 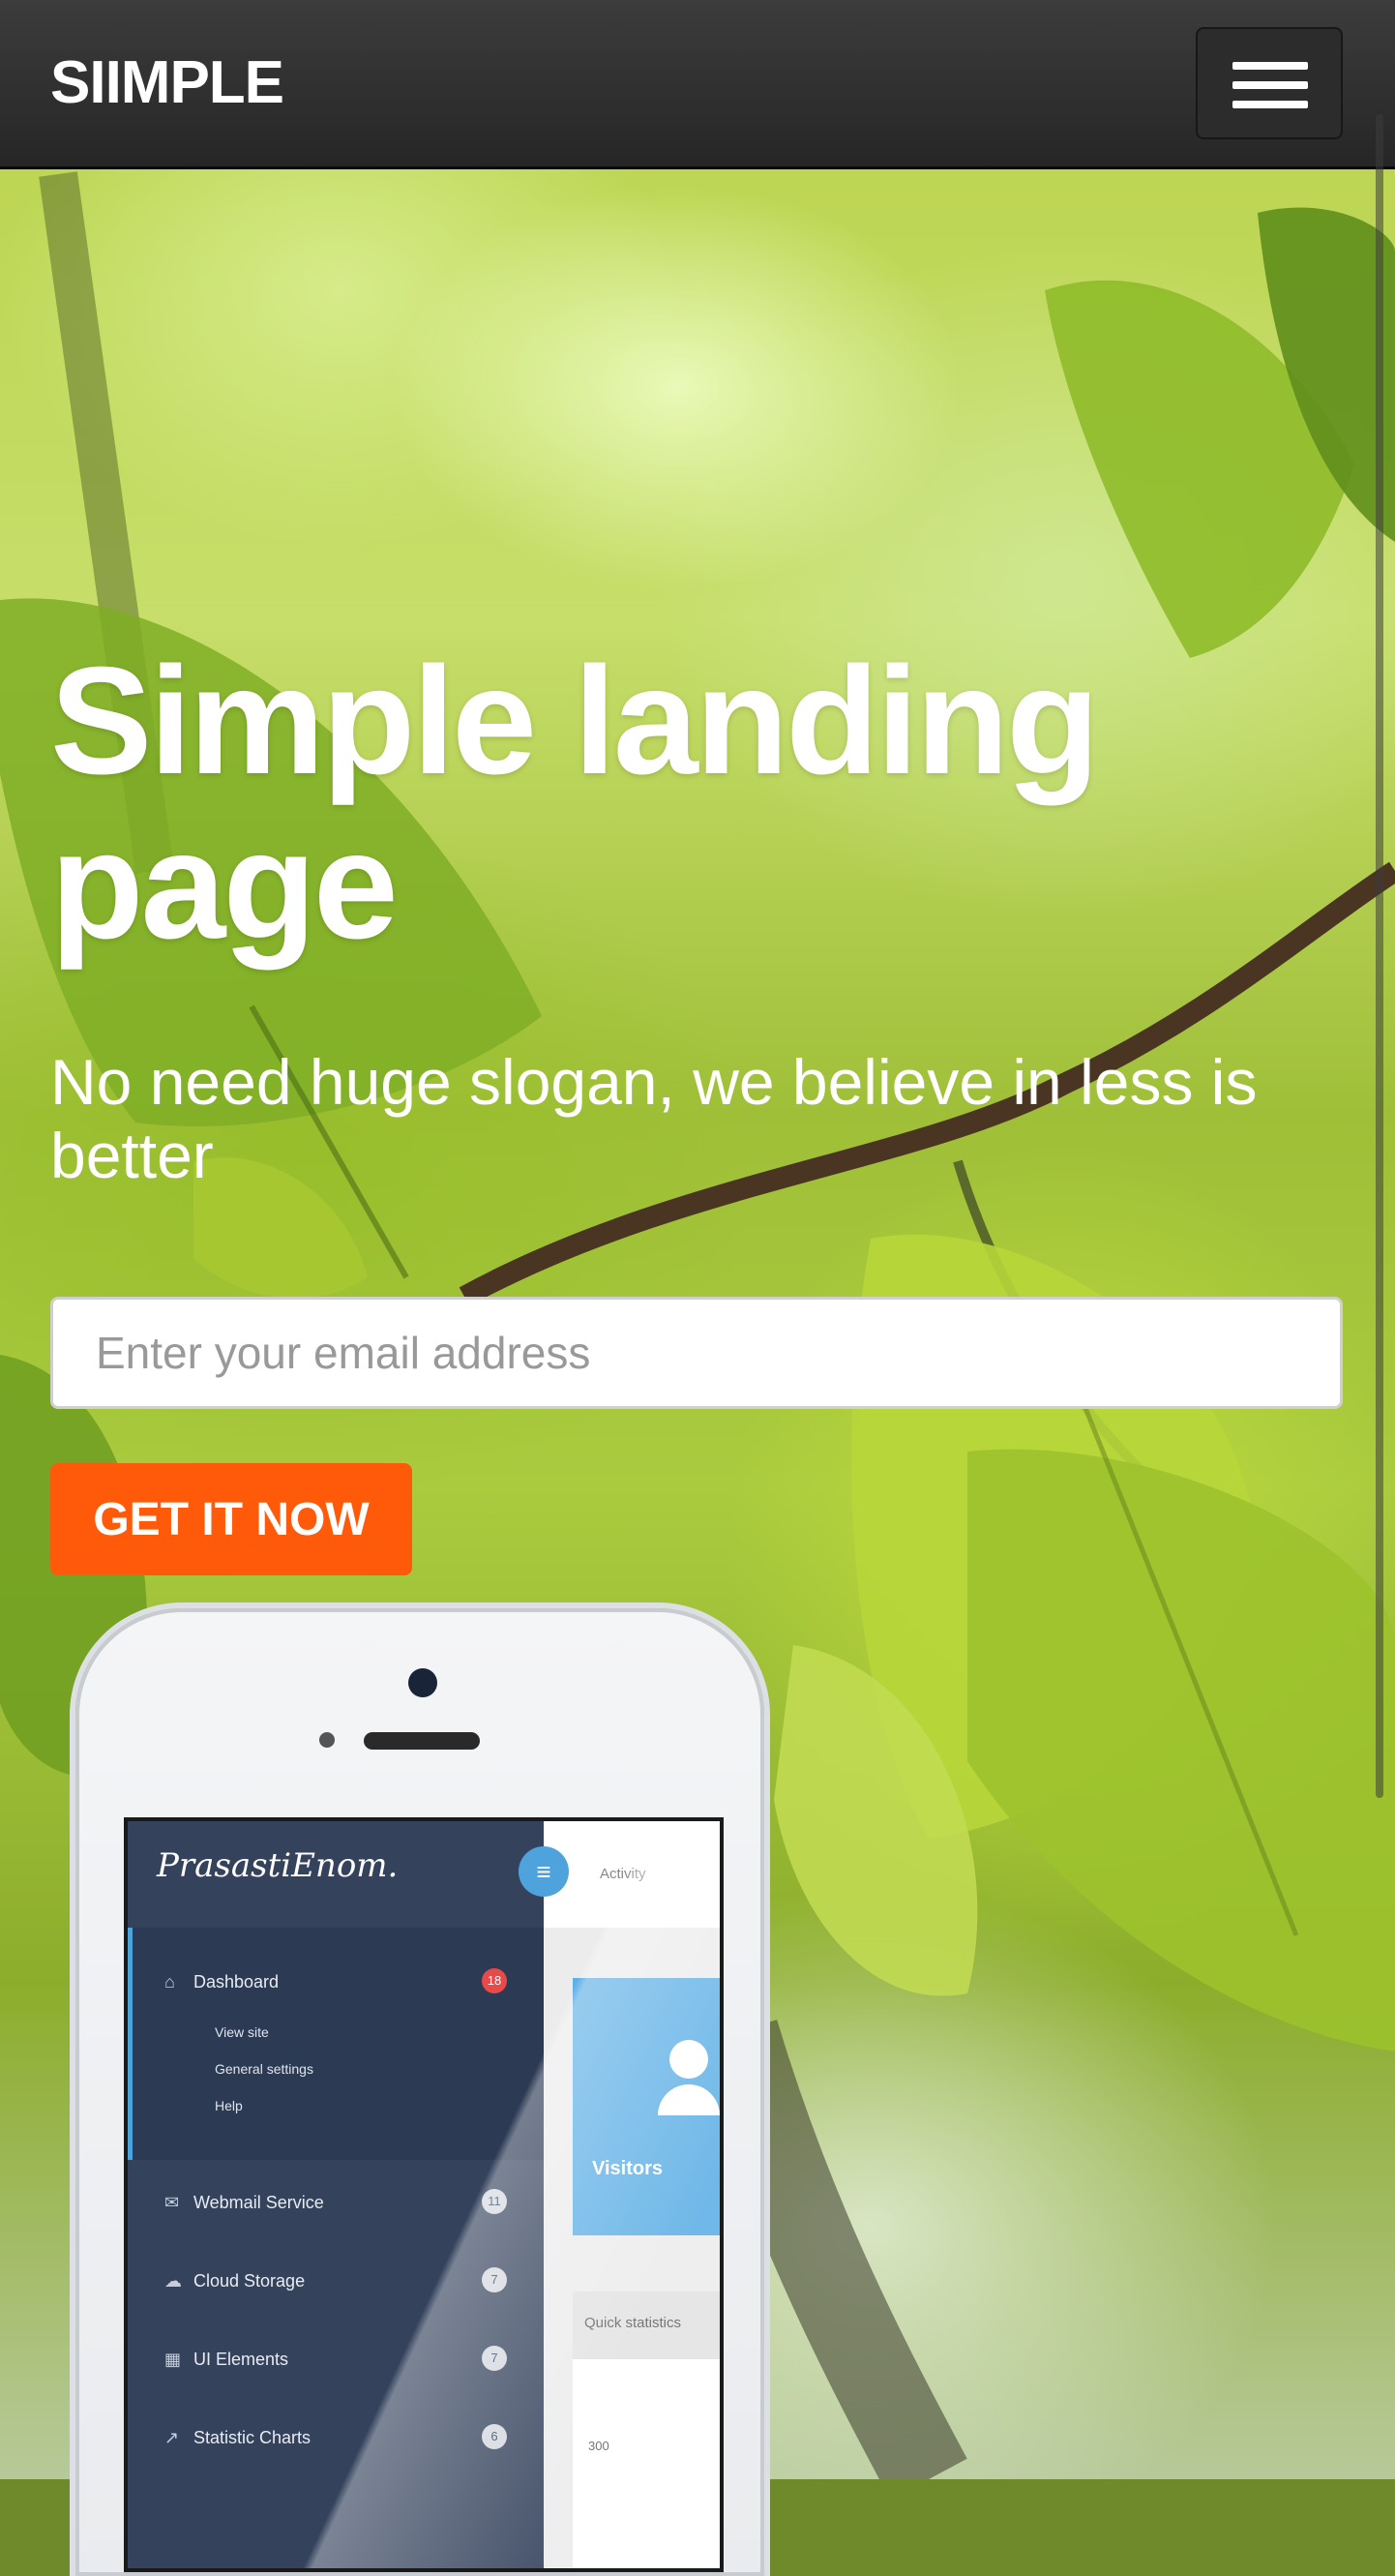 I want to click on screen-item-cloud: ☁ Cloud Storage, so click(x=235, y=2281).